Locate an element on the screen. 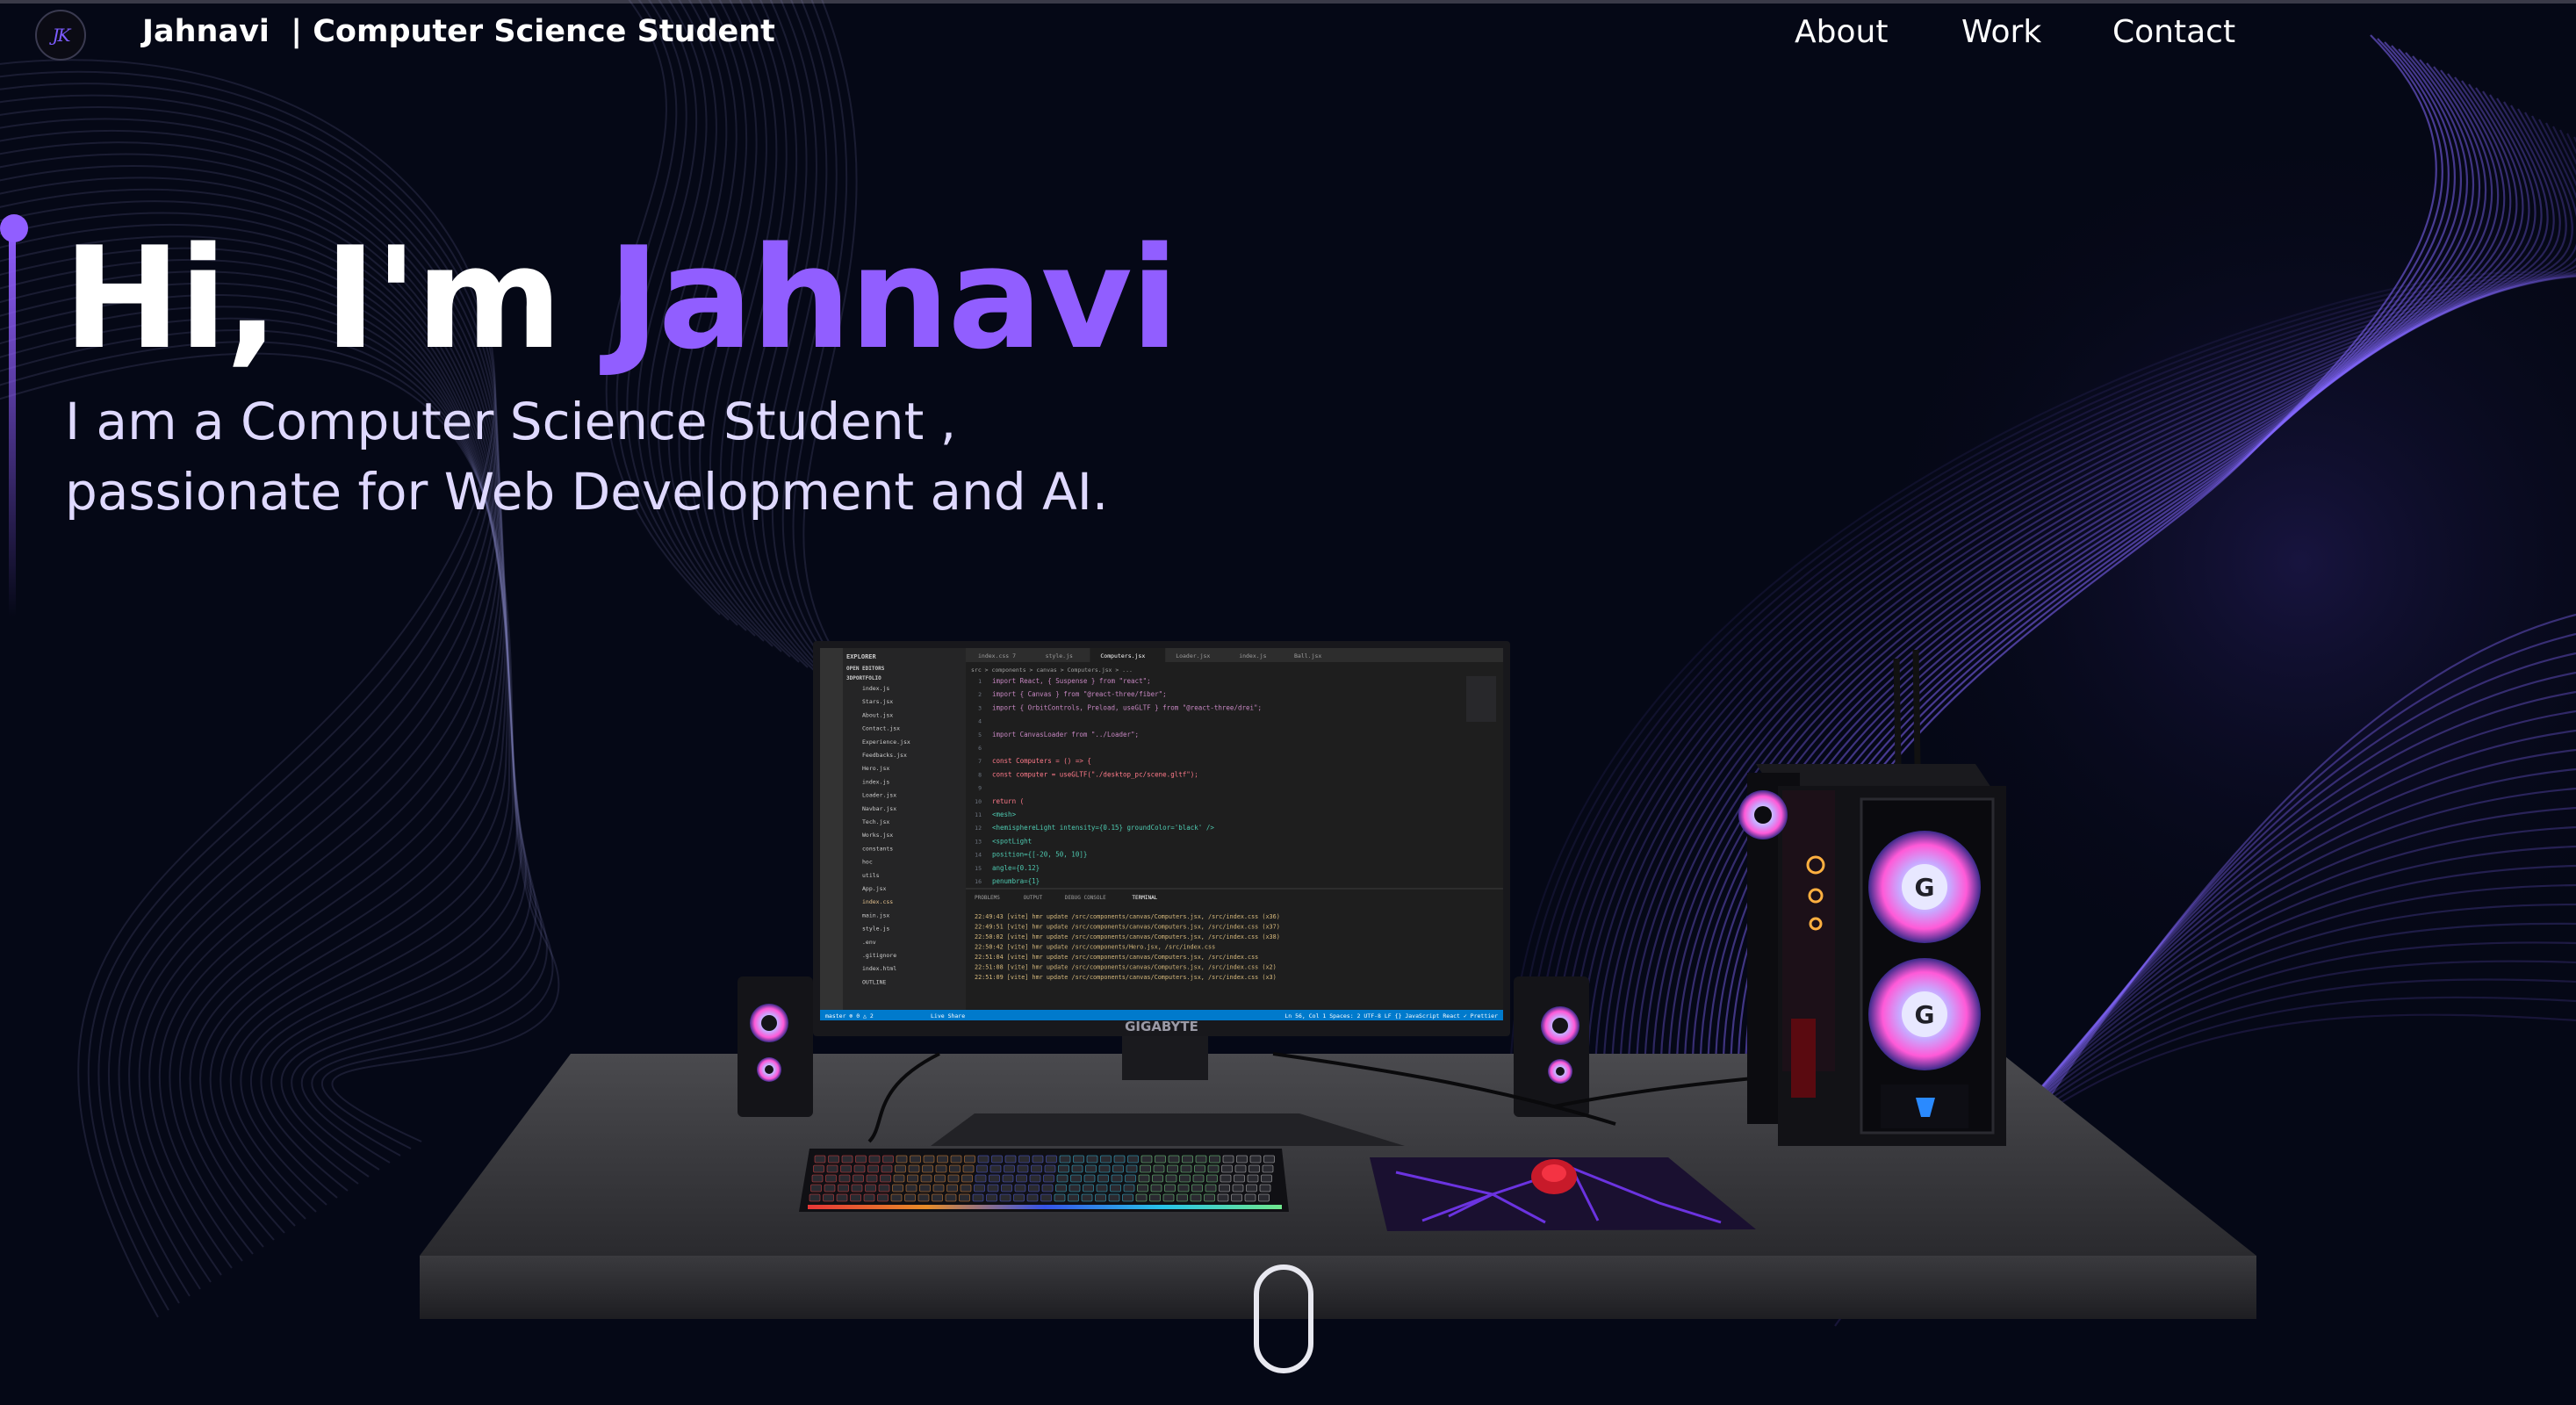  folder-label: 3DPORTFOLIO is located at coordinates (863, 678).